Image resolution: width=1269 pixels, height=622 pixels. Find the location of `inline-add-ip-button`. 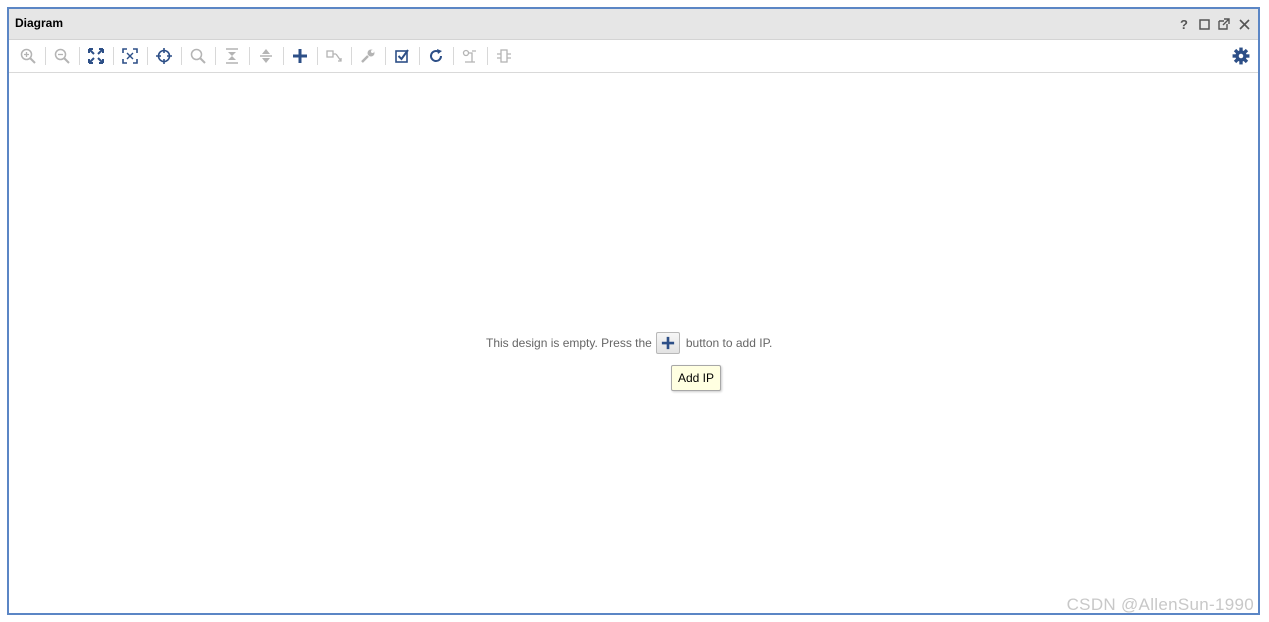

inline-add-ip-button is located at coordinates (667, 343).